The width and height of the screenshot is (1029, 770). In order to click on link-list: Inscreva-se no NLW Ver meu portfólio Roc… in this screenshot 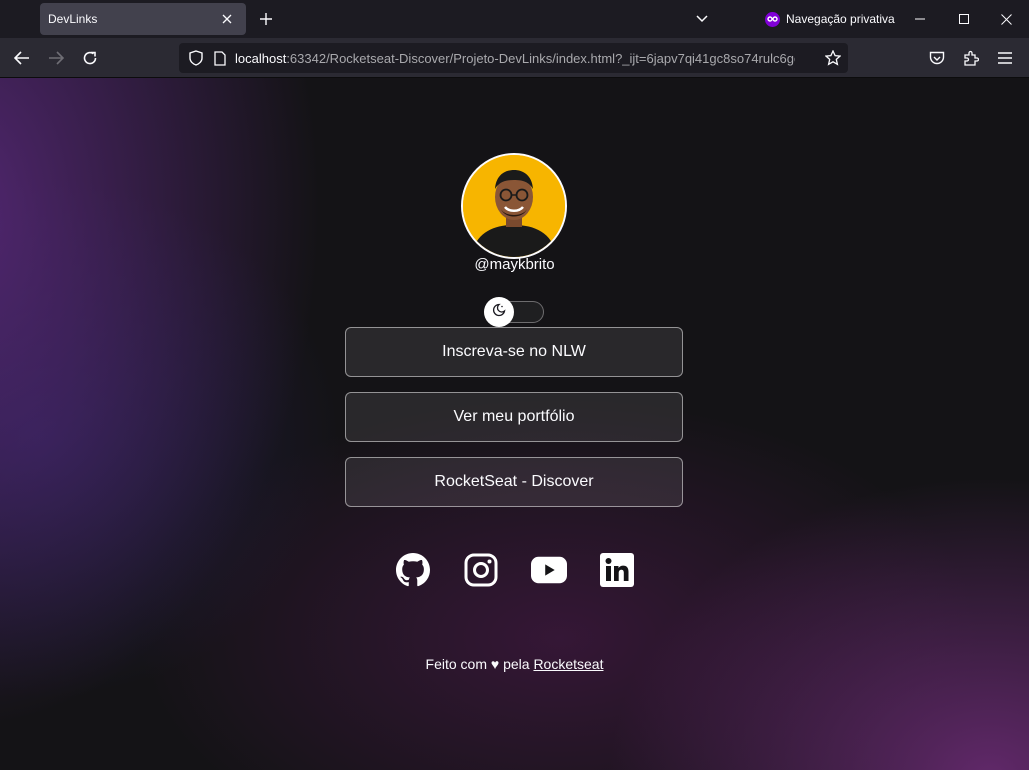, I will do `click(514, 424)`.